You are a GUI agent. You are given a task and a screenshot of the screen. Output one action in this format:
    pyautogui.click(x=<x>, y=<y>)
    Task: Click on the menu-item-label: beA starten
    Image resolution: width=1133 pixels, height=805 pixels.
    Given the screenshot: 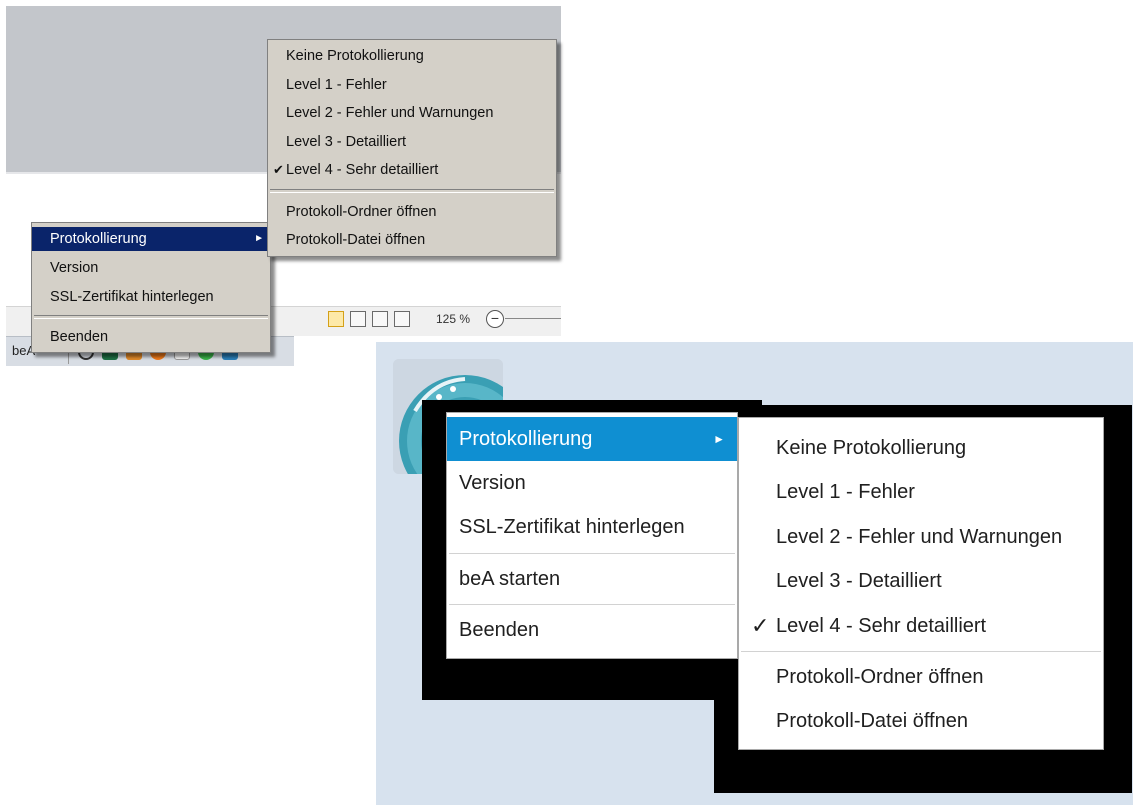 What is the action you would take?
    pyautogui.click(x=510, y=579)
    